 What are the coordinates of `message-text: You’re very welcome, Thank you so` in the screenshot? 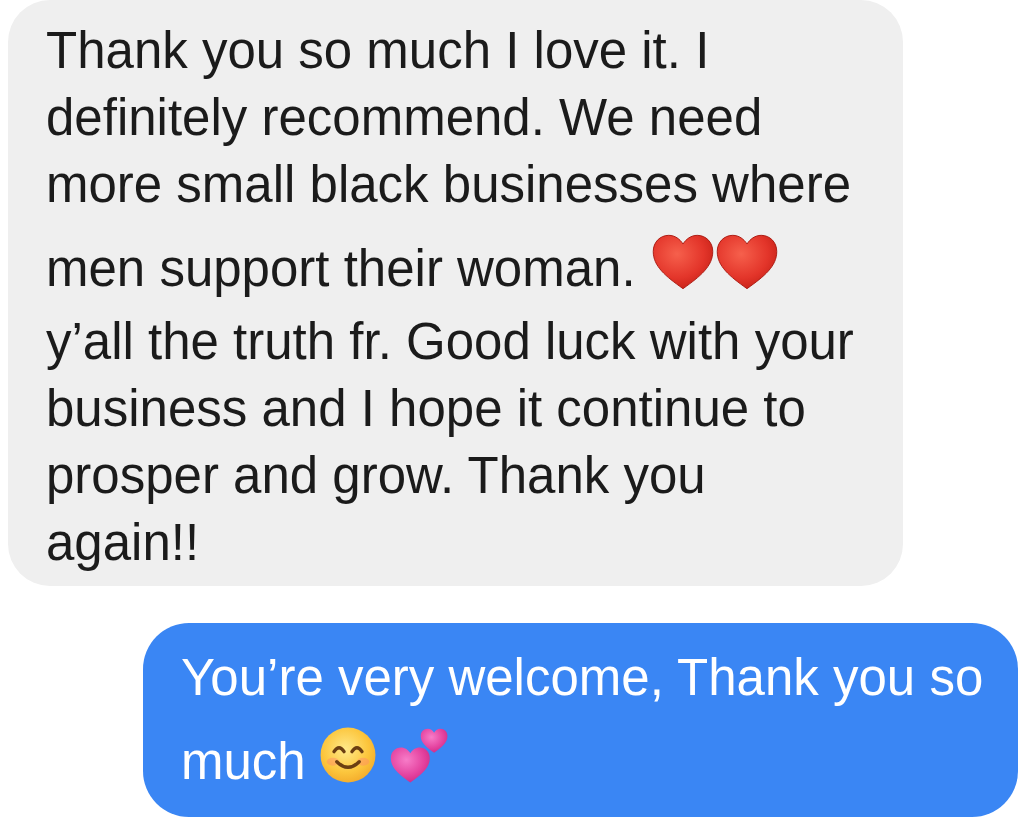 It's located at (582, 677).